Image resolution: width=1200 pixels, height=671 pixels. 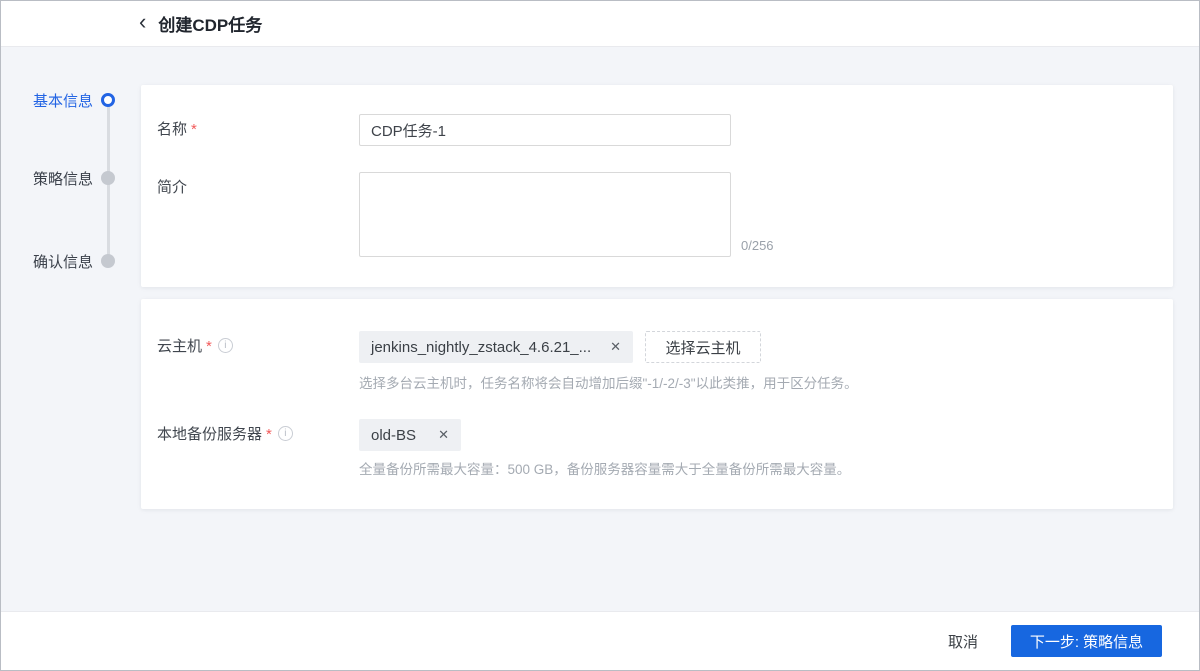 What do you see at coordinates (71, 329) in the screenshot?
I see `wizard-stepper: 基本信息 策略信息 确认信息` at bounding box center [71, 329].